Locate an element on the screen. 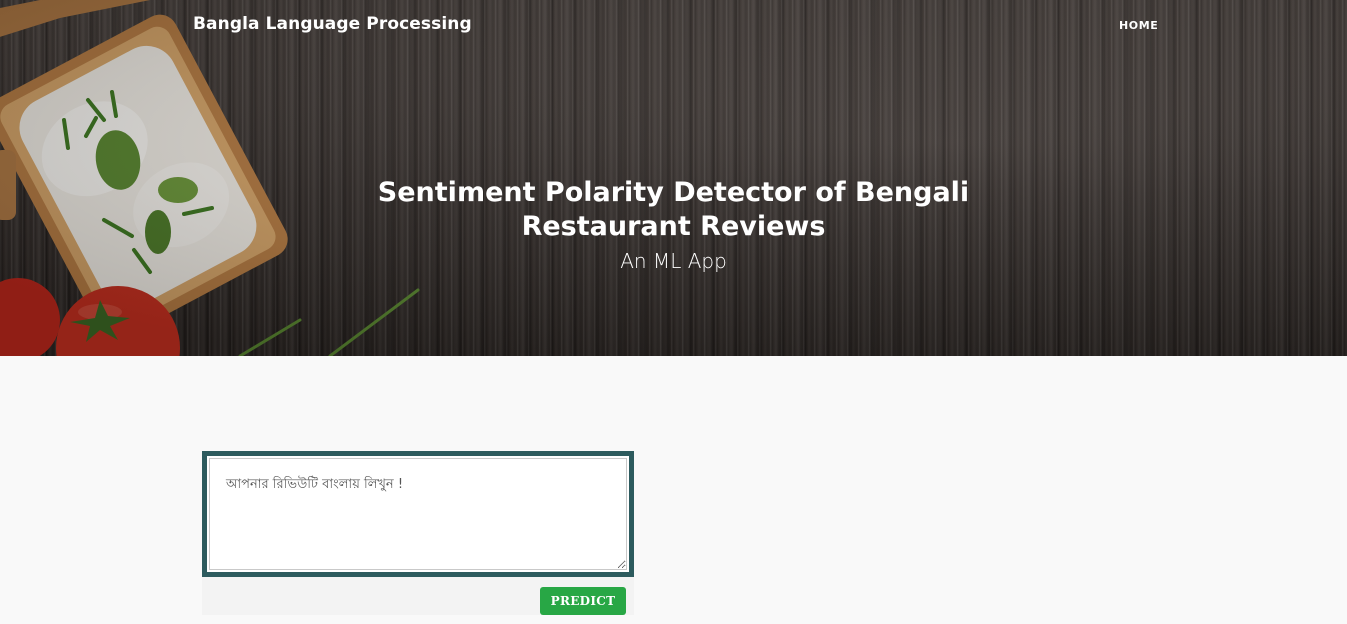 The height and width of the screenshot is (624, 1347). review-textarea is located at coordinates (418, 514).